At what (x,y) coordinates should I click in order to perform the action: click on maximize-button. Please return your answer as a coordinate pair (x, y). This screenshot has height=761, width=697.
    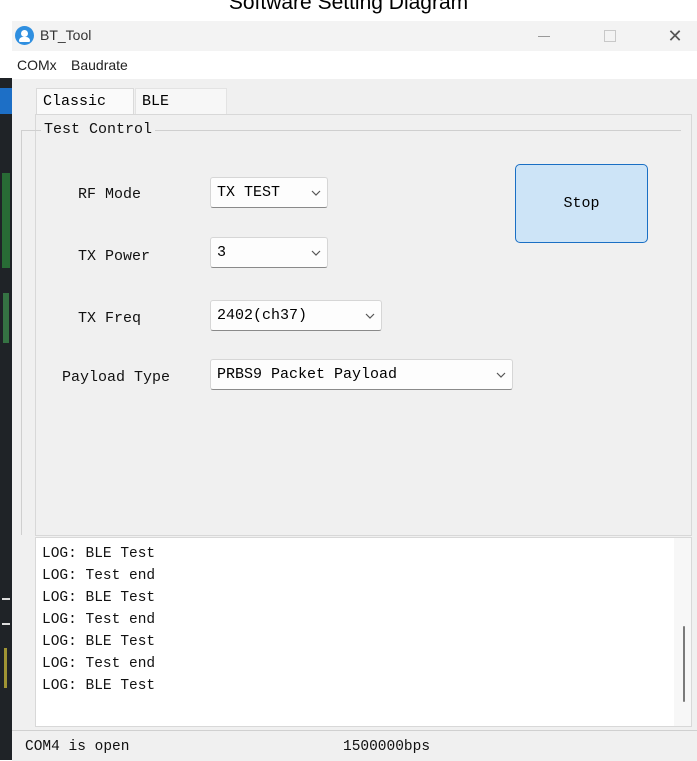
    Looking at the image, I should click on (610, 36).